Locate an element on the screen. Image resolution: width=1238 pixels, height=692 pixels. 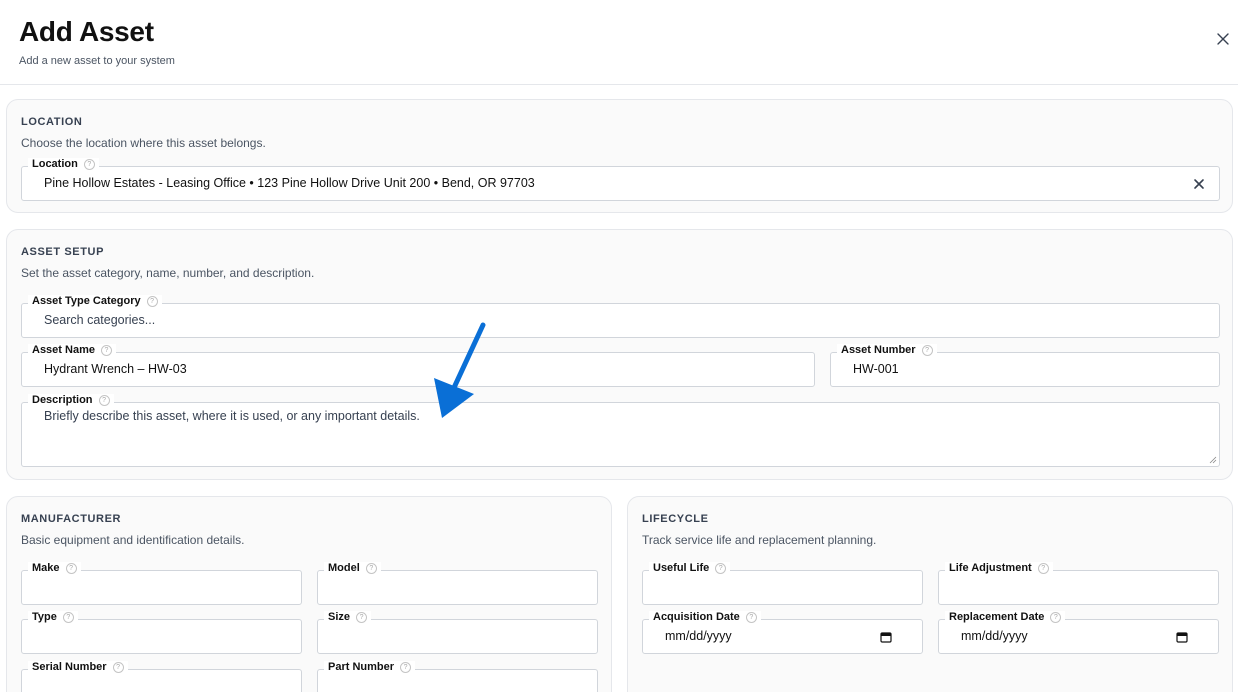
modal-subtitle: Add a new asset to your system is located at coordinates (97, 61).